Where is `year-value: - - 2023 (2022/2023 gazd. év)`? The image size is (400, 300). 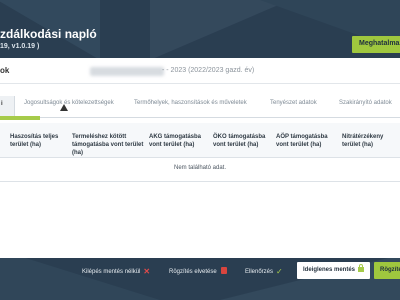
year-value: - - 2023 (2022/2023 gazd. év) is located at coordinates (208, 70).